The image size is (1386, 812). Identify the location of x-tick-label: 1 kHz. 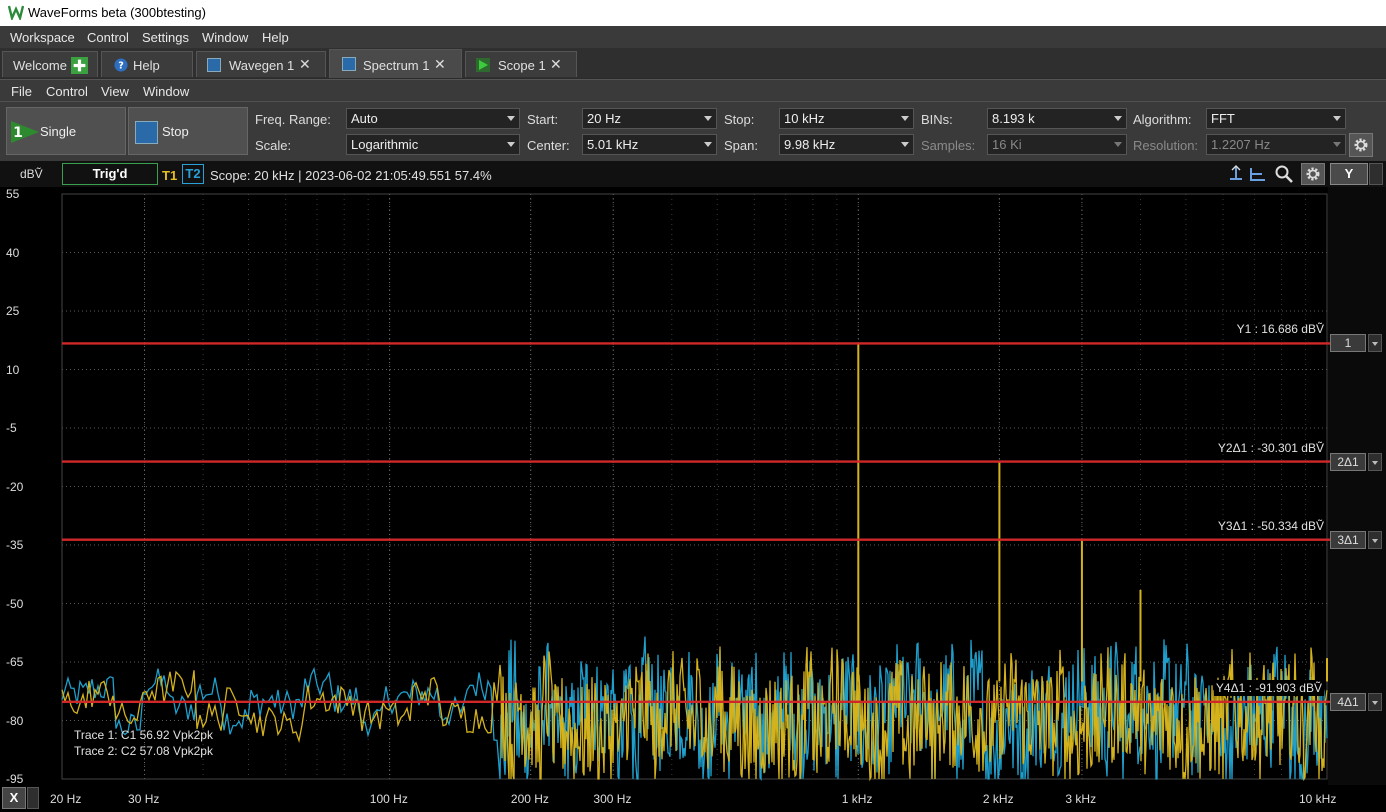
(857, 799).